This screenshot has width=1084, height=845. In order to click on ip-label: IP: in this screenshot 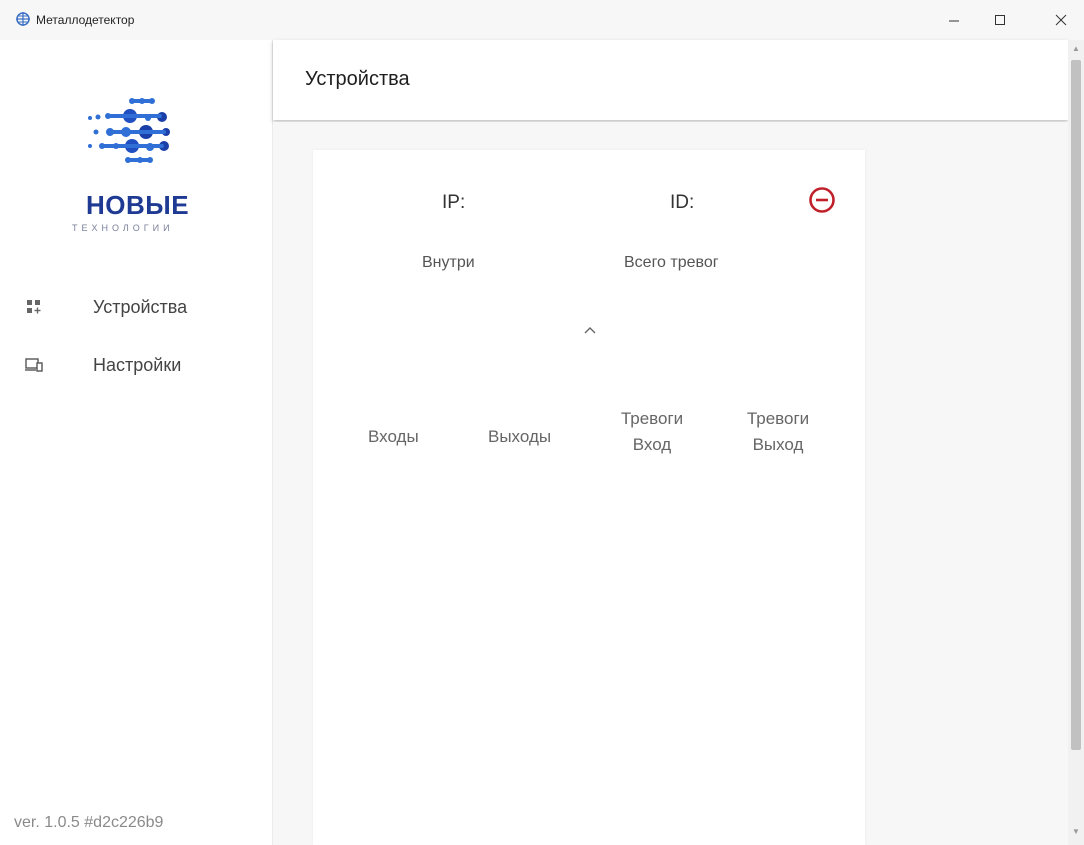, I will do `click(454, 202)`.